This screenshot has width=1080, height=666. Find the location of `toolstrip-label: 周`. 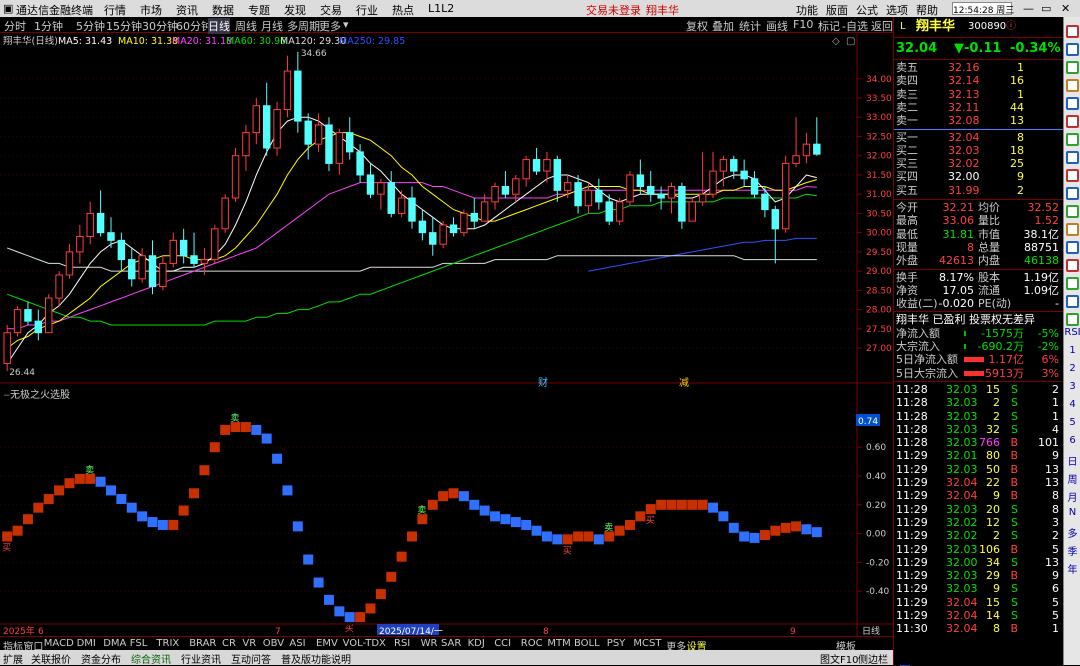

toolstrip-label: 周 is located at coordinates (1072, 478).